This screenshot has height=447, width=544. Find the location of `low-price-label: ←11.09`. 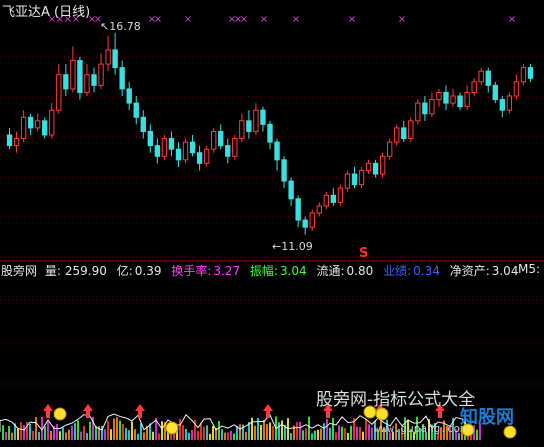

low-price-label: ←11.09 is located at coordinates (292, 246).